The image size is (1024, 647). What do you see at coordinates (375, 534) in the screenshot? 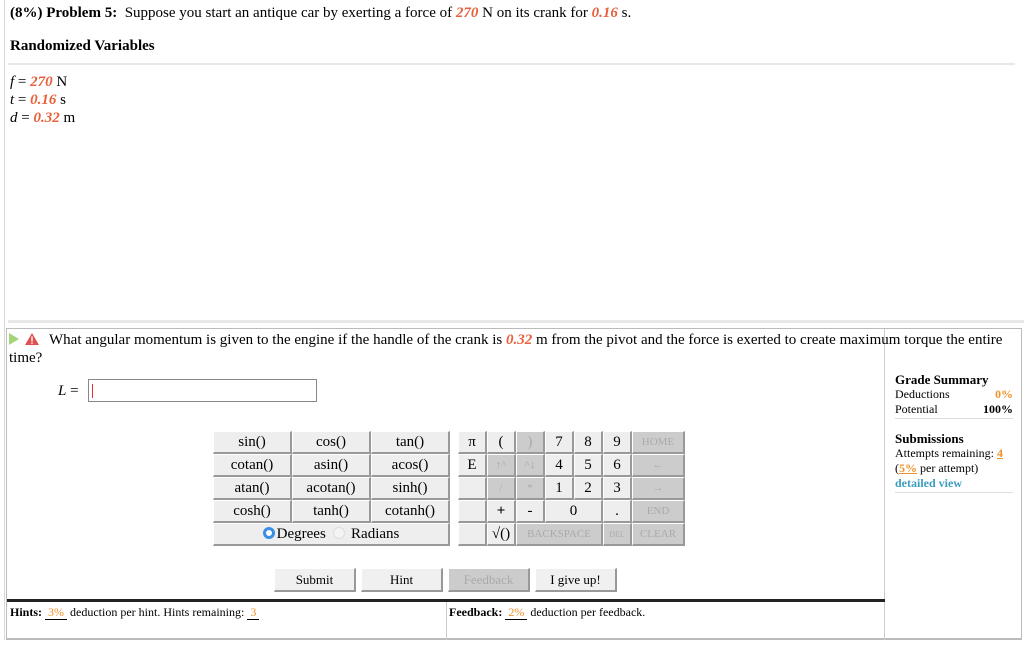
I see `radians-label: Radians` at bounding box center [375, 534].